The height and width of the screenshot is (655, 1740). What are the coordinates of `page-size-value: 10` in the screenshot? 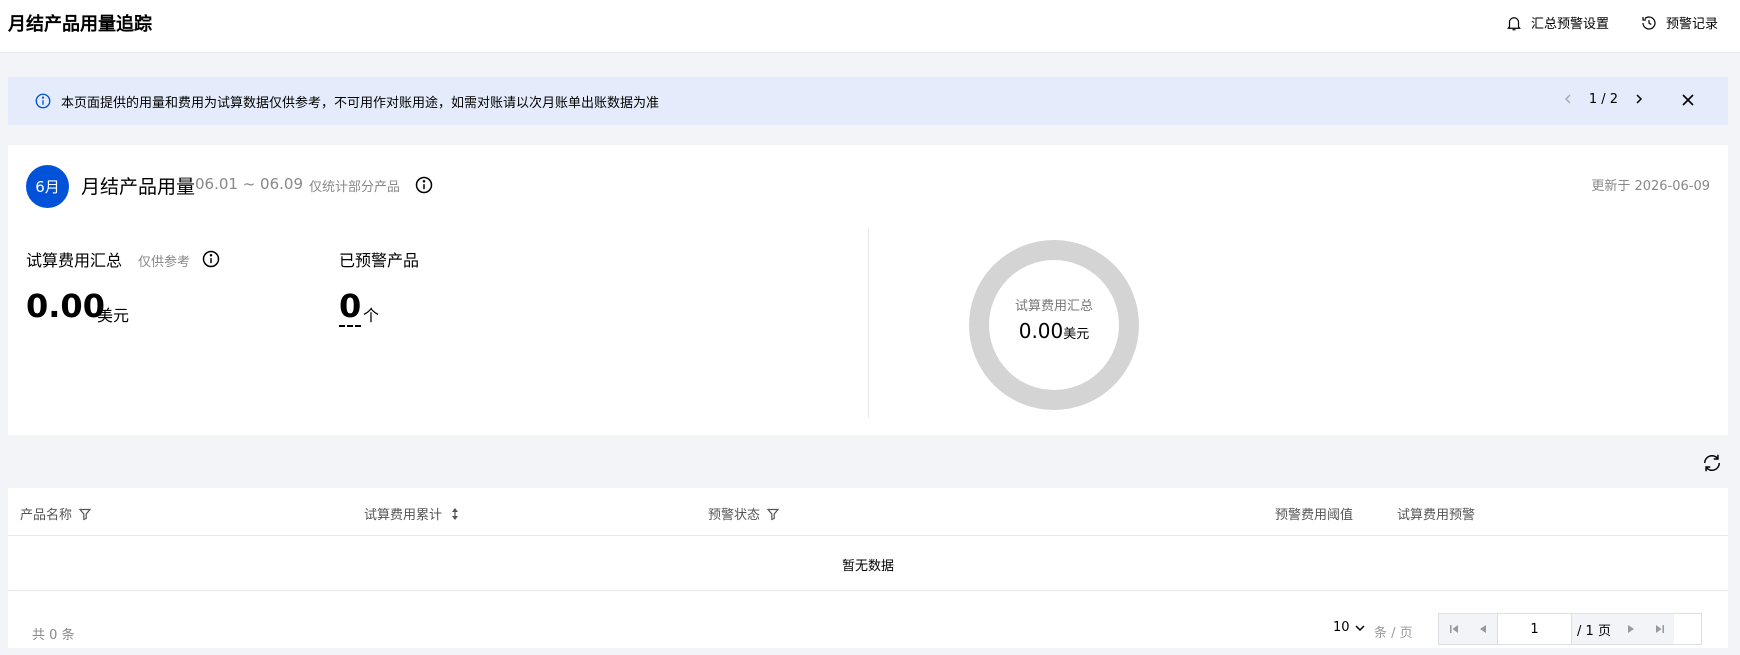 It's located at (1341, 627).